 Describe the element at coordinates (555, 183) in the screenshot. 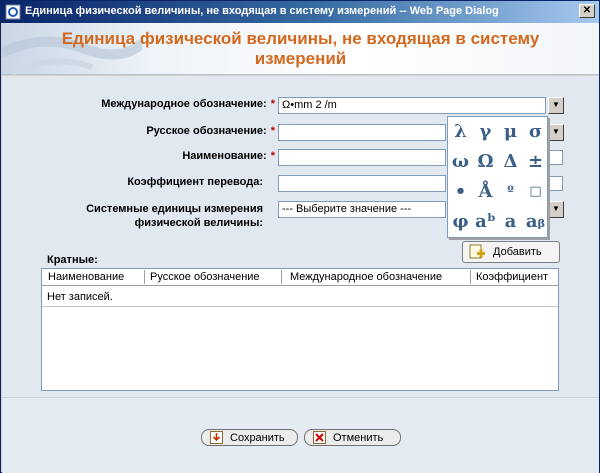

I see `coefficient-input-end` at that location.